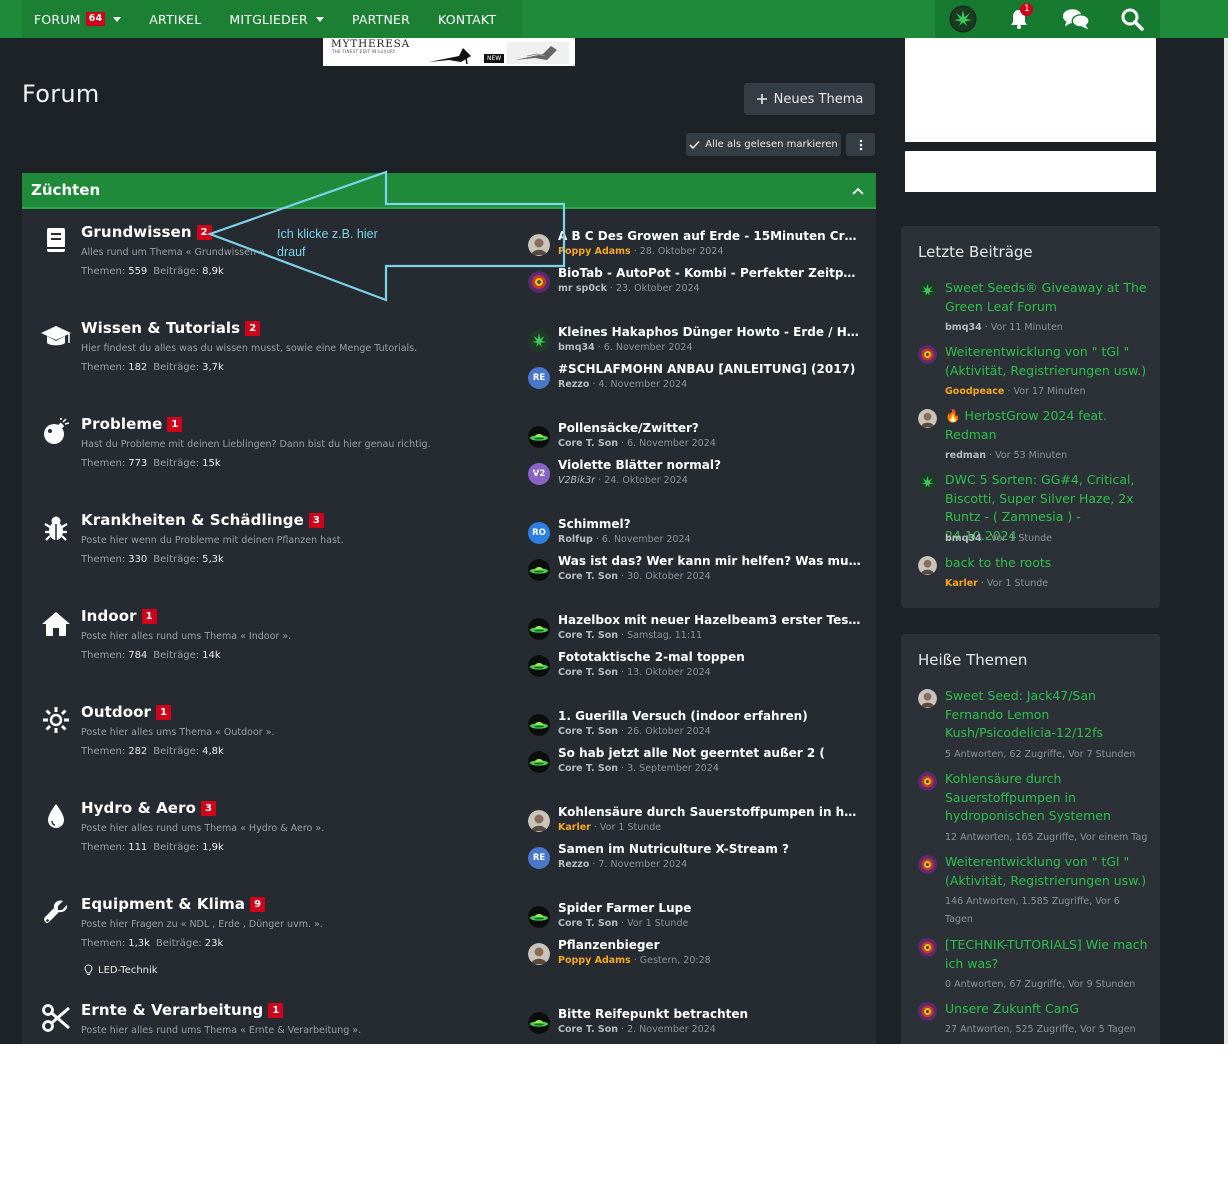 Image resolution: width=1228 pixels, height=1200 pixels. Describe the element at coordinates (276, 19) in the screenshot. I see `nav-mitglieder: MITGLIEDER` at that location.